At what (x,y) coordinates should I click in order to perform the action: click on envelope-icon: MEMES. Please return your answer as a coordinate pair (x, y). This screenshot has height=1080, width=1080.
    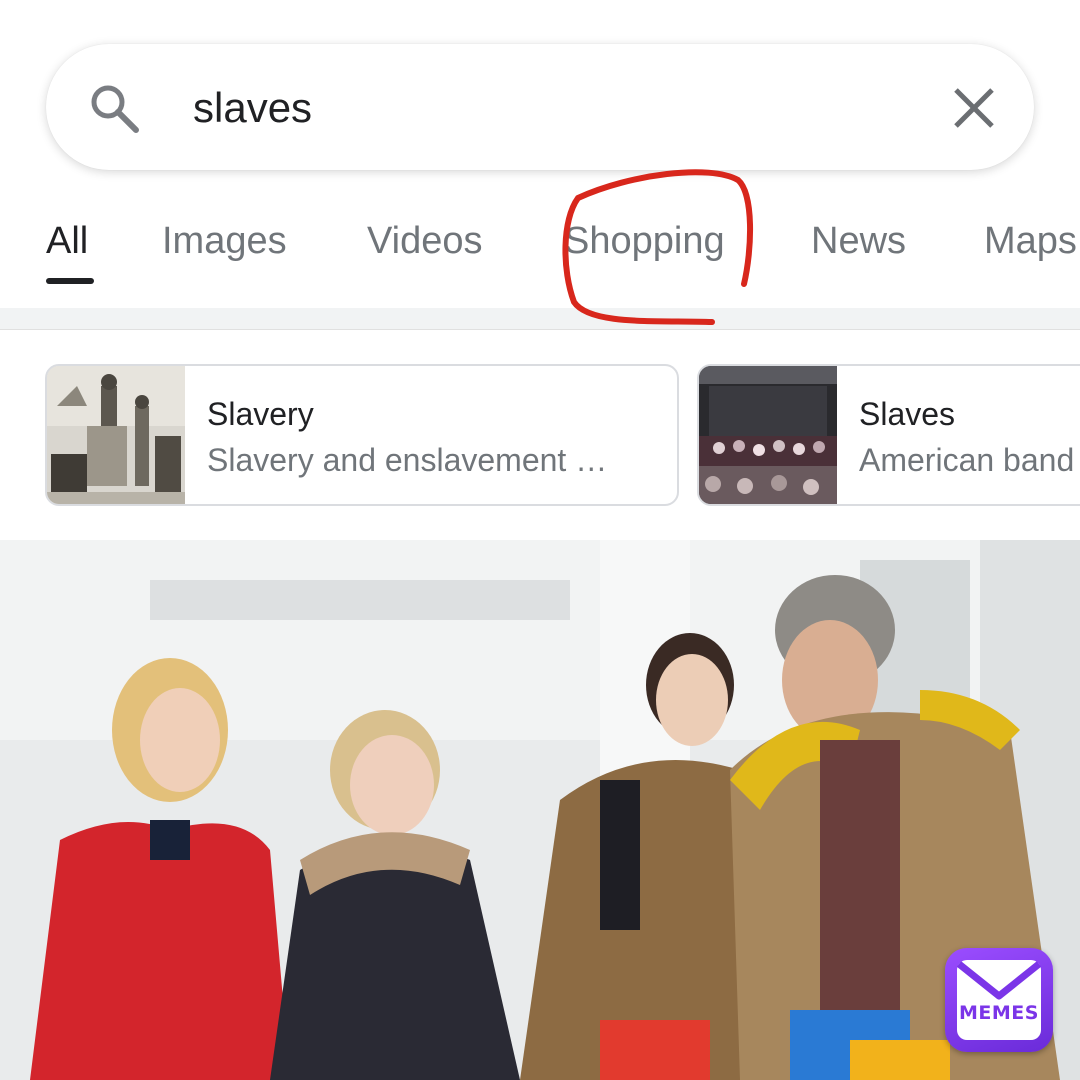
    Looking at the image, I should click on (999, 1000).